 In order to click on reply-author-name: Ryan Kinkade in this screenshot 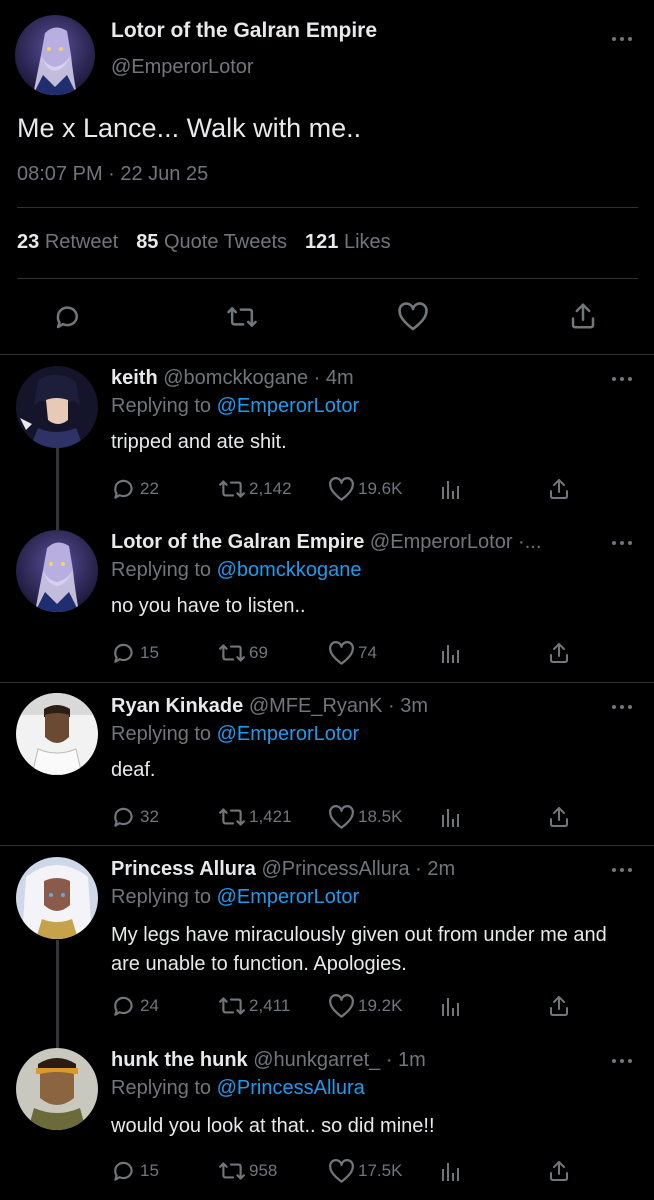, I will do `click(177, 706)`.